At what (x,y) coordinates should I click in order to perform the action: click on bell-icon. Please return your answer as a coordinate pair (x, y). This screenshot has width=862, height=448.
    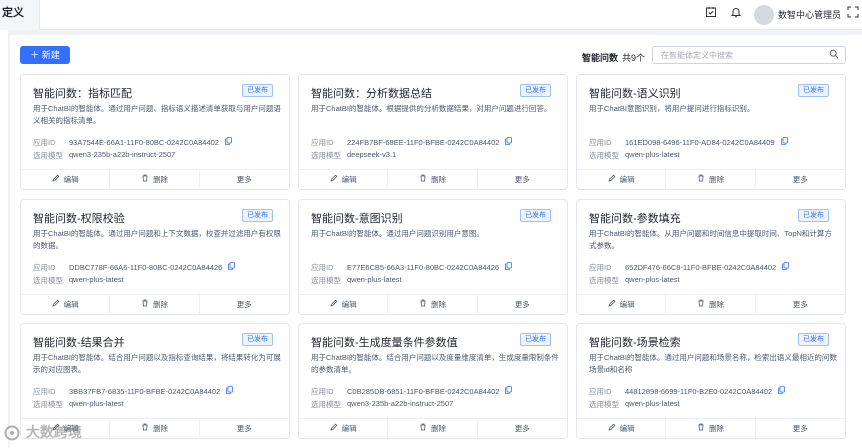
    Looking at the image, I should click on (736, 13).